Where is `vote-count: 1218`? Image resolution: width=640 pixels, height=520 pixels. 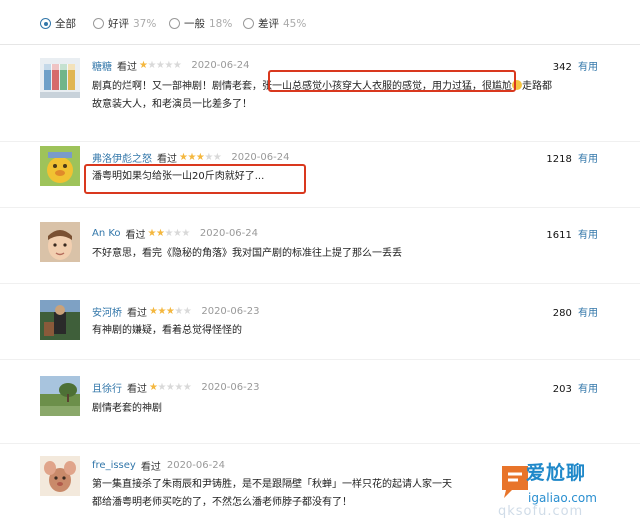 vote-count: 1218 is located at coordinates (559, 159).